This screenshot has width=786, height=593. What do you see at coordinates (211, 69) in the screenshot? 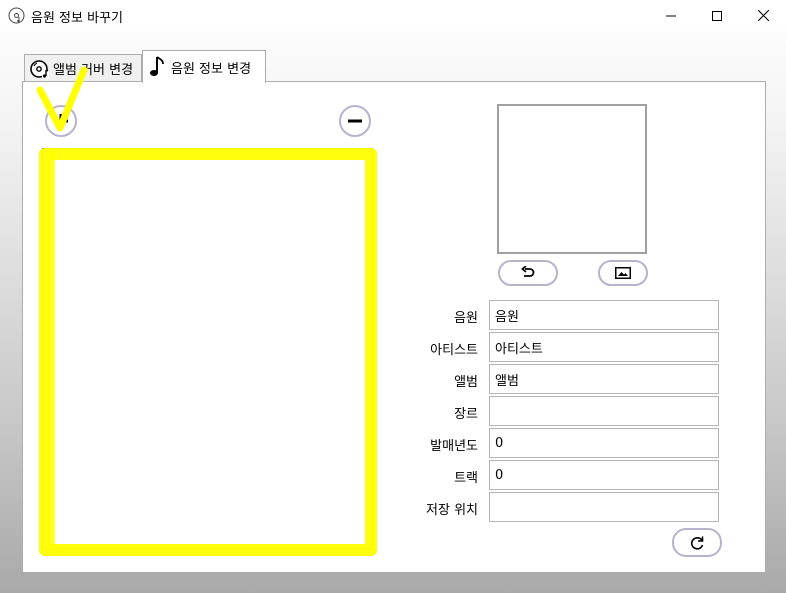
I see `tab-music-info-label: 음원 정보 변경` at bounding box center [211, 69].